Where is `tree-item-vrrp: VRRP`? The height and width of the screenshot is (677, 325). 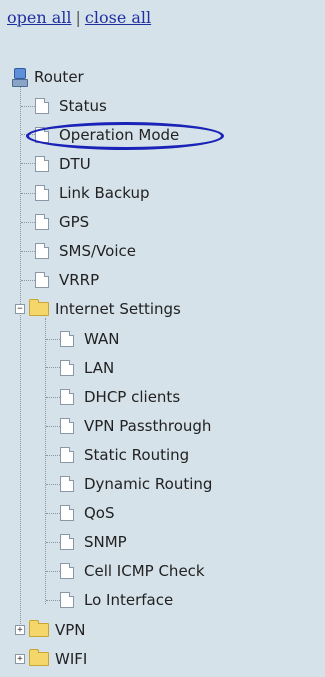 tree-item-vrrp: VRRP is located at coordinates (67, 280).